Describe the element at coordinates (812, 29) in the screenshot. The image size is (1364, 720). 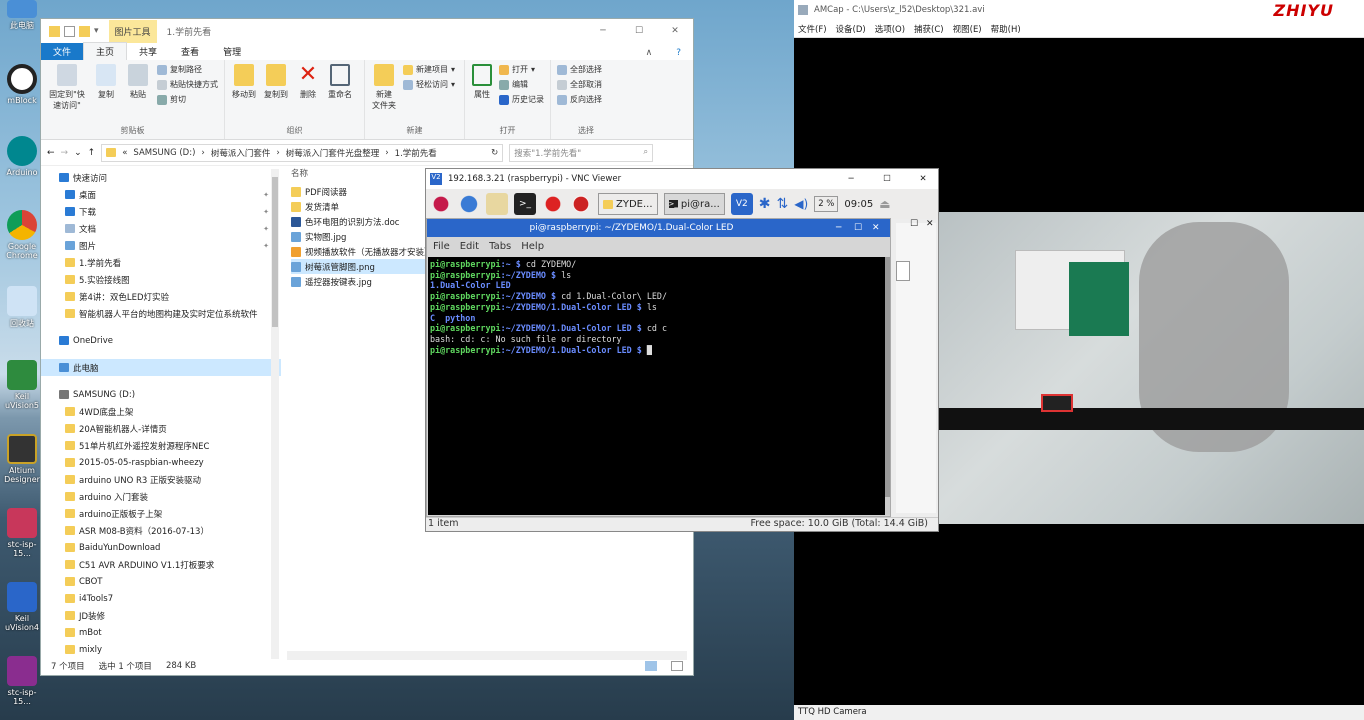
I see `menu-file: 文件(F)` at that location.